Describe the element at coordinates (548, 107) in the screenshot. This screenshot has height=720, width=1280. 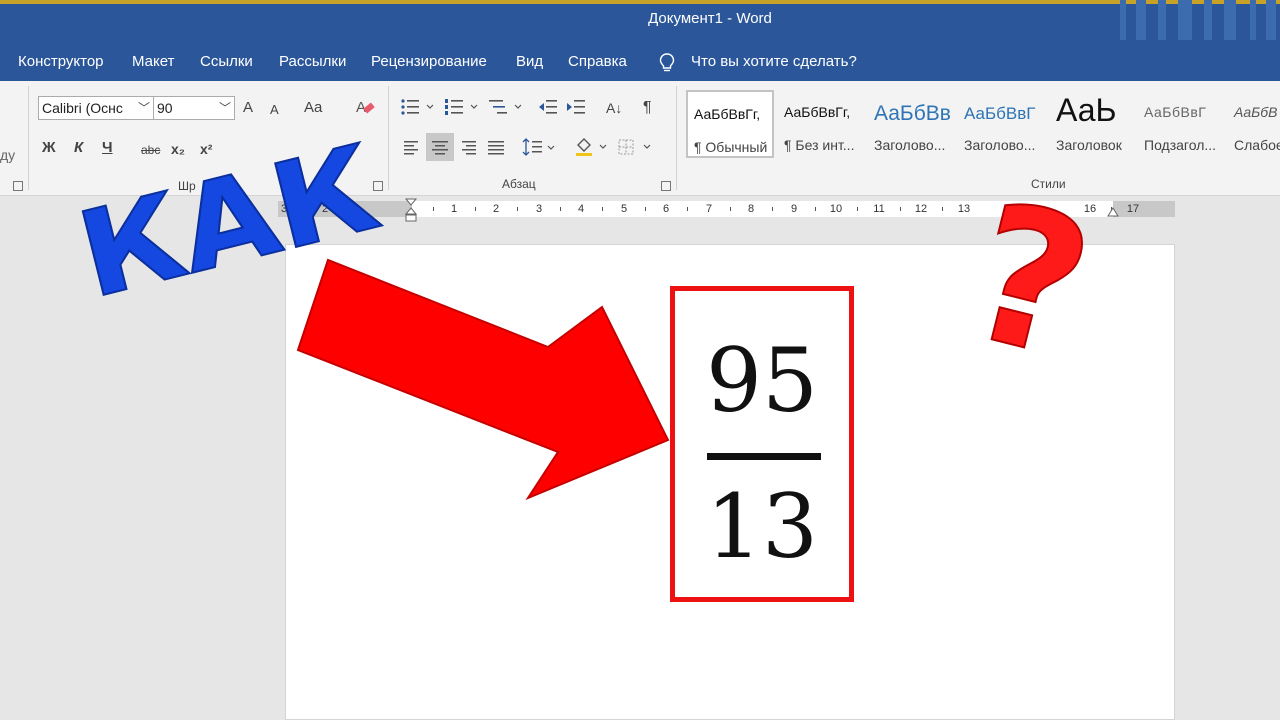
I see `decrease-indent-icon` at that location.